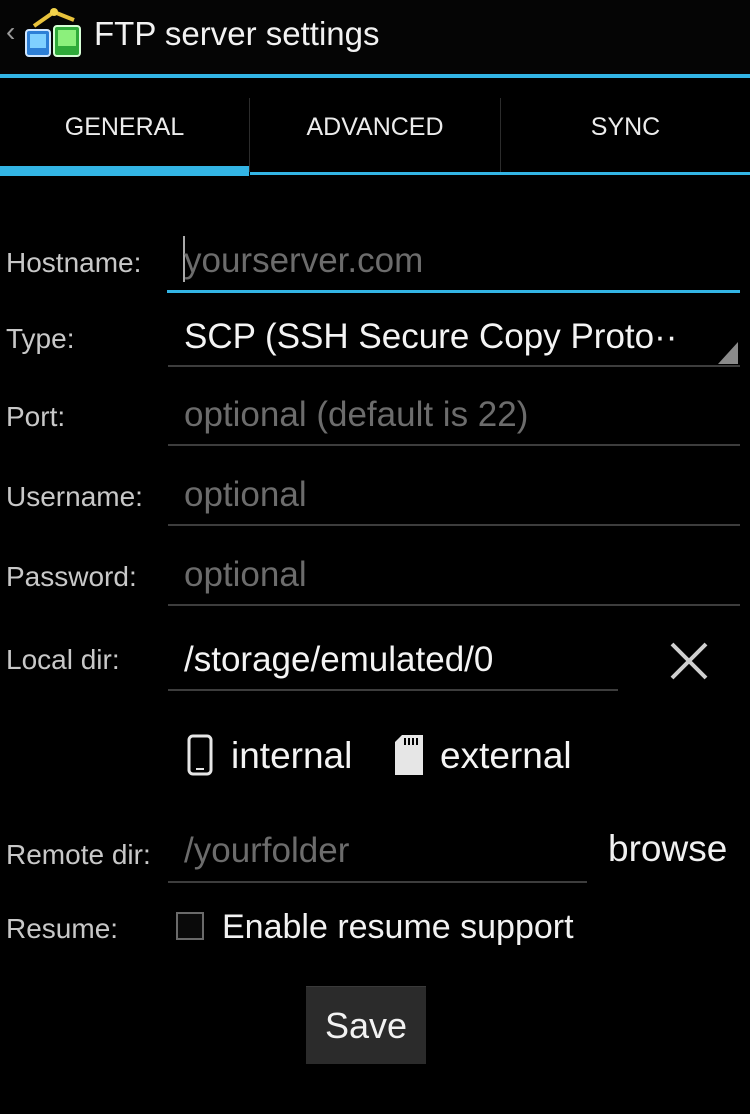  Describe the element at coordinates (689, 661) in the screenshot. I see `clear-icon` at that location.